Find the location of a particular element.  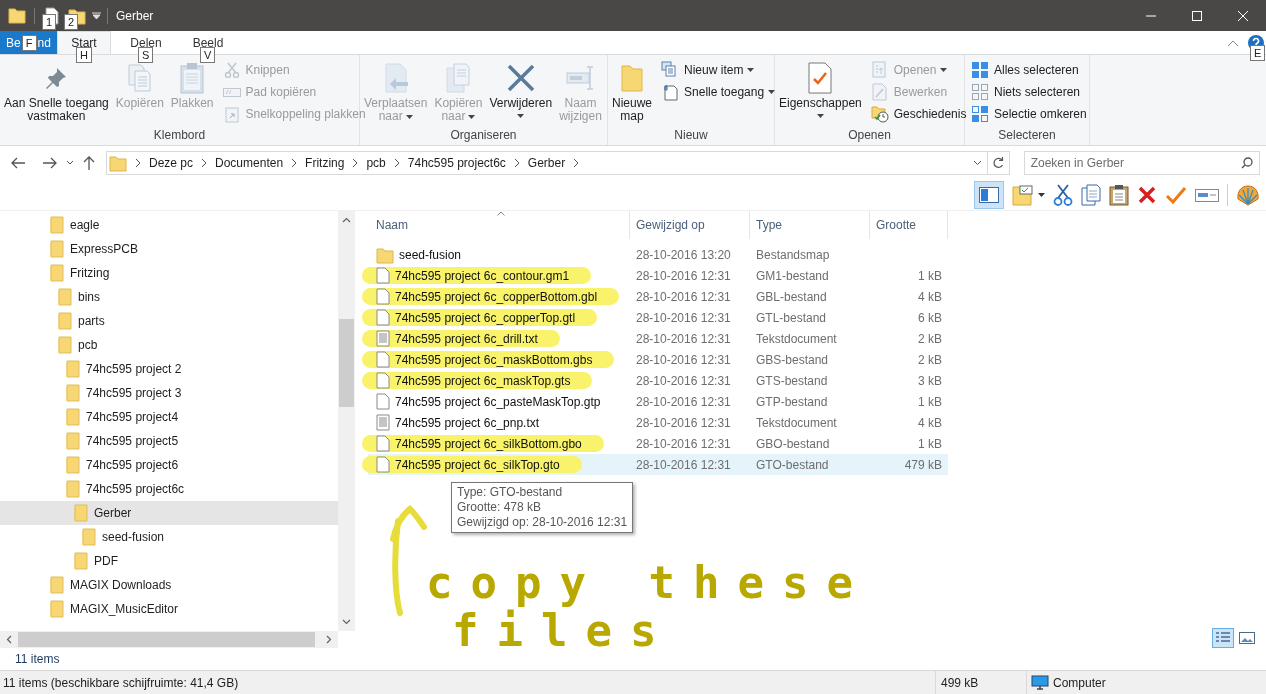

file-row: 74hc595 project 6c_maskTop.gts 28-10-2016 12:31 GTS-bestand 3 kB is located at coordinates (658, 380).